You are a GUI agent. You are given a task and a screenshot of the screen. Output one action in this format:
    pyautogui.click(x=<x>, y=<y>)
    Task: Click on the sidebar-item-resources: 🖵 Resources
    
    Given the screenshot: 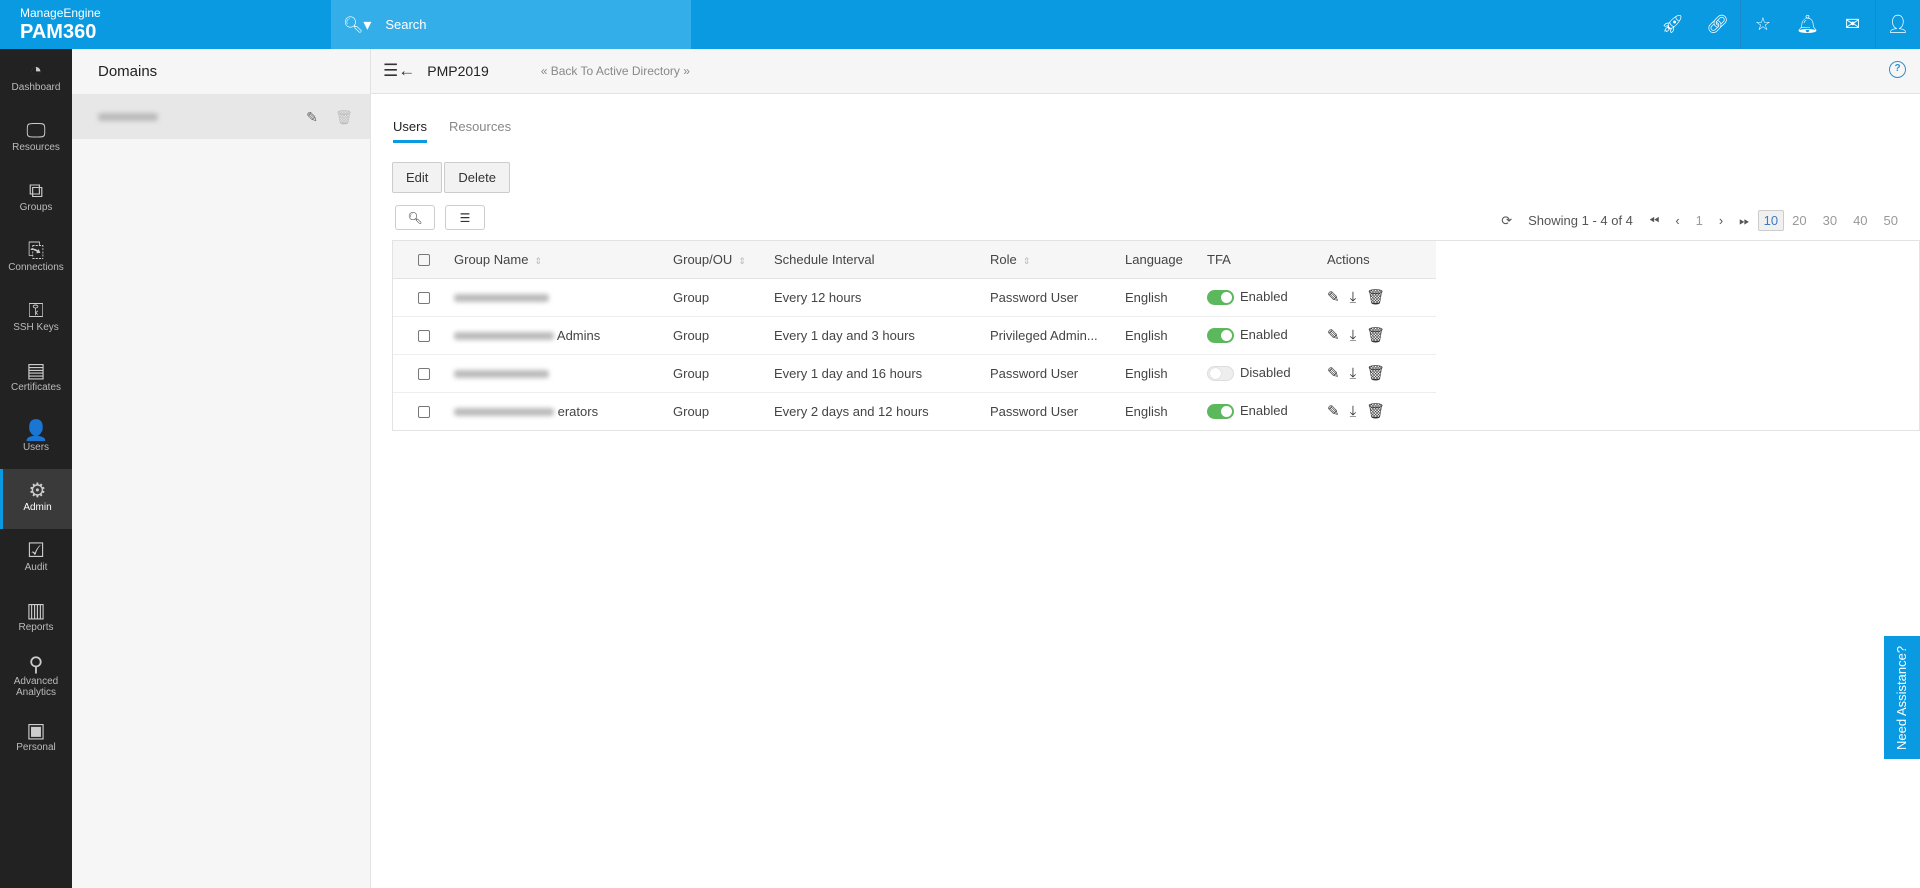 What is the action you would take?
    pyautogui.click(x=36, y=139)
    